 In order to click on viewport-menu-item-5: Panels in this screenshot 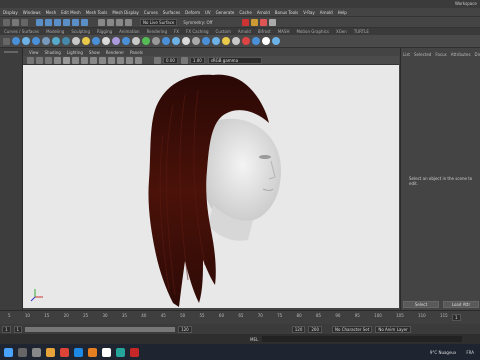, I will do `click(136, 52)`.